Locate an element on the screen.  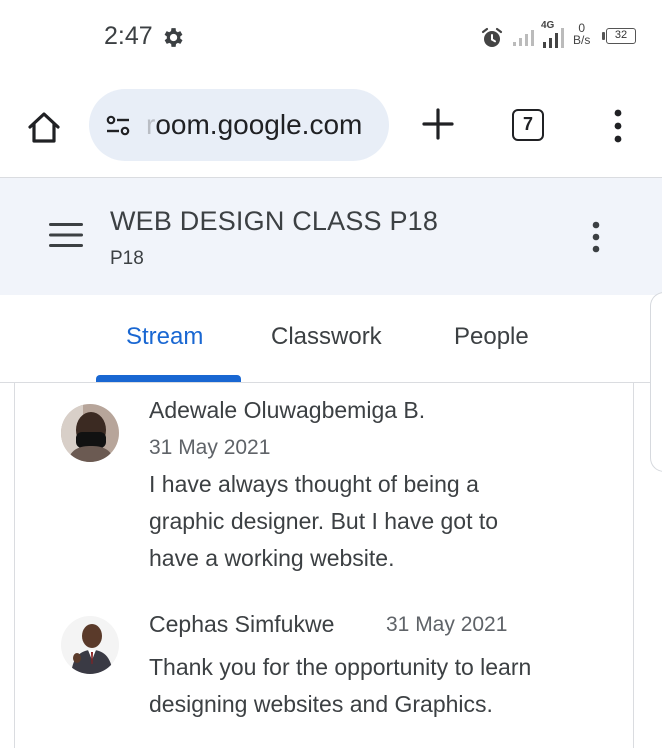
comment-text-line: designing websites and Graphics. is located at coordinates (321, 704).